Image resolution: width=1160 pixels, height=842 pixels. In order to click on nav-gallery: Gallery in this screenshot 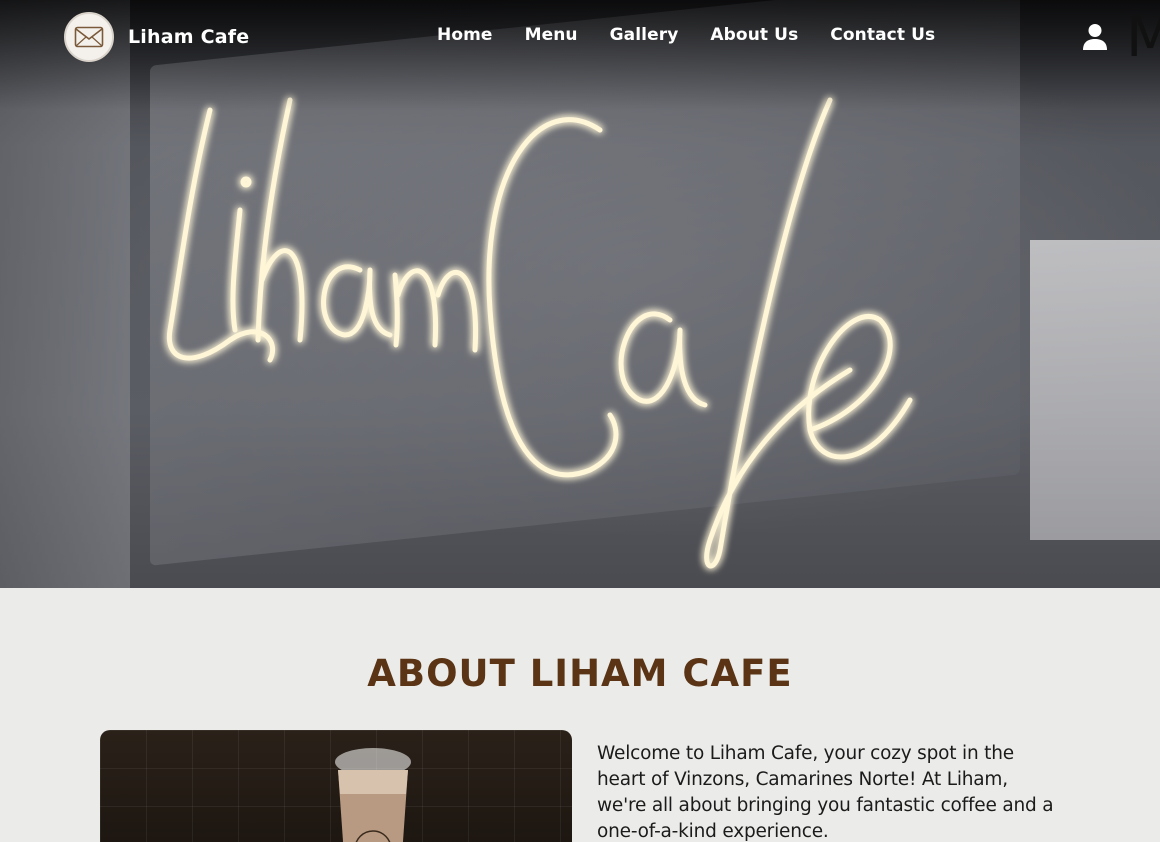, I will do `click(644, 35)`.